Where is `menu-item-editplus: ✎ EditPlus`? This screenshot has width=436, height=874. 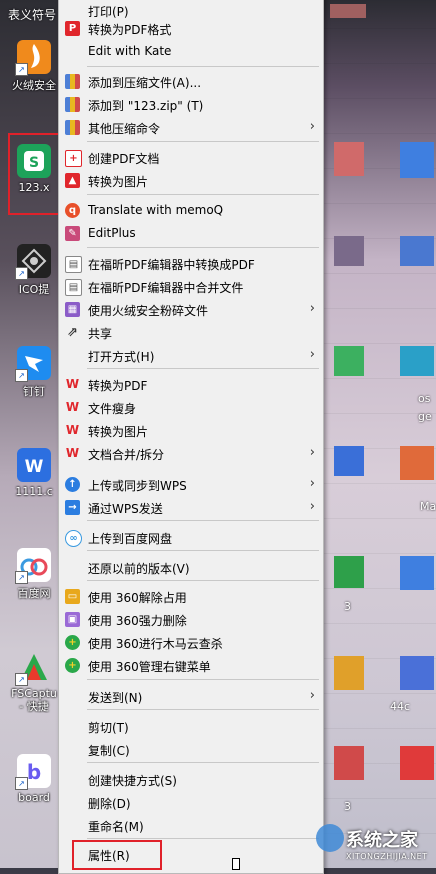
menu-item-editplus: ✎ EditPlus is located at coordinates (191, 233).